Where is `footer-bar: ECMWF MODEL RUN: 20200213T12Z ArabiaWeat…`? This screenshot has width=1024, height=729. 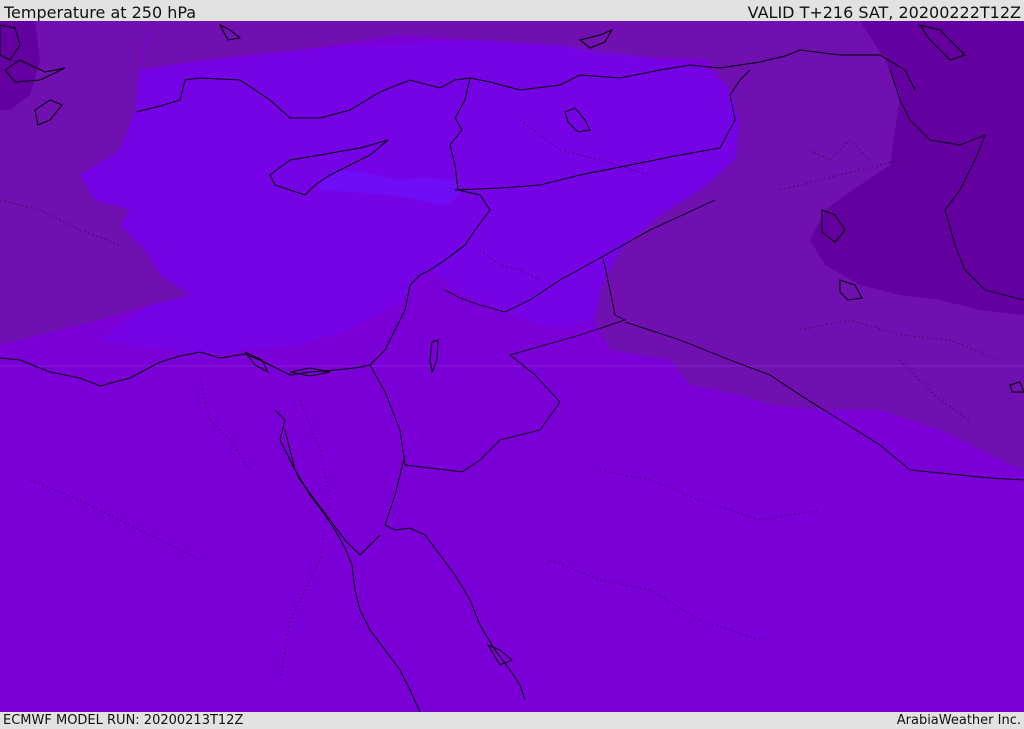 footer-bar: ECMWF MODEL RUN: 20200213T12Z ArabiaWeat… is located at coordinates (512, 720).